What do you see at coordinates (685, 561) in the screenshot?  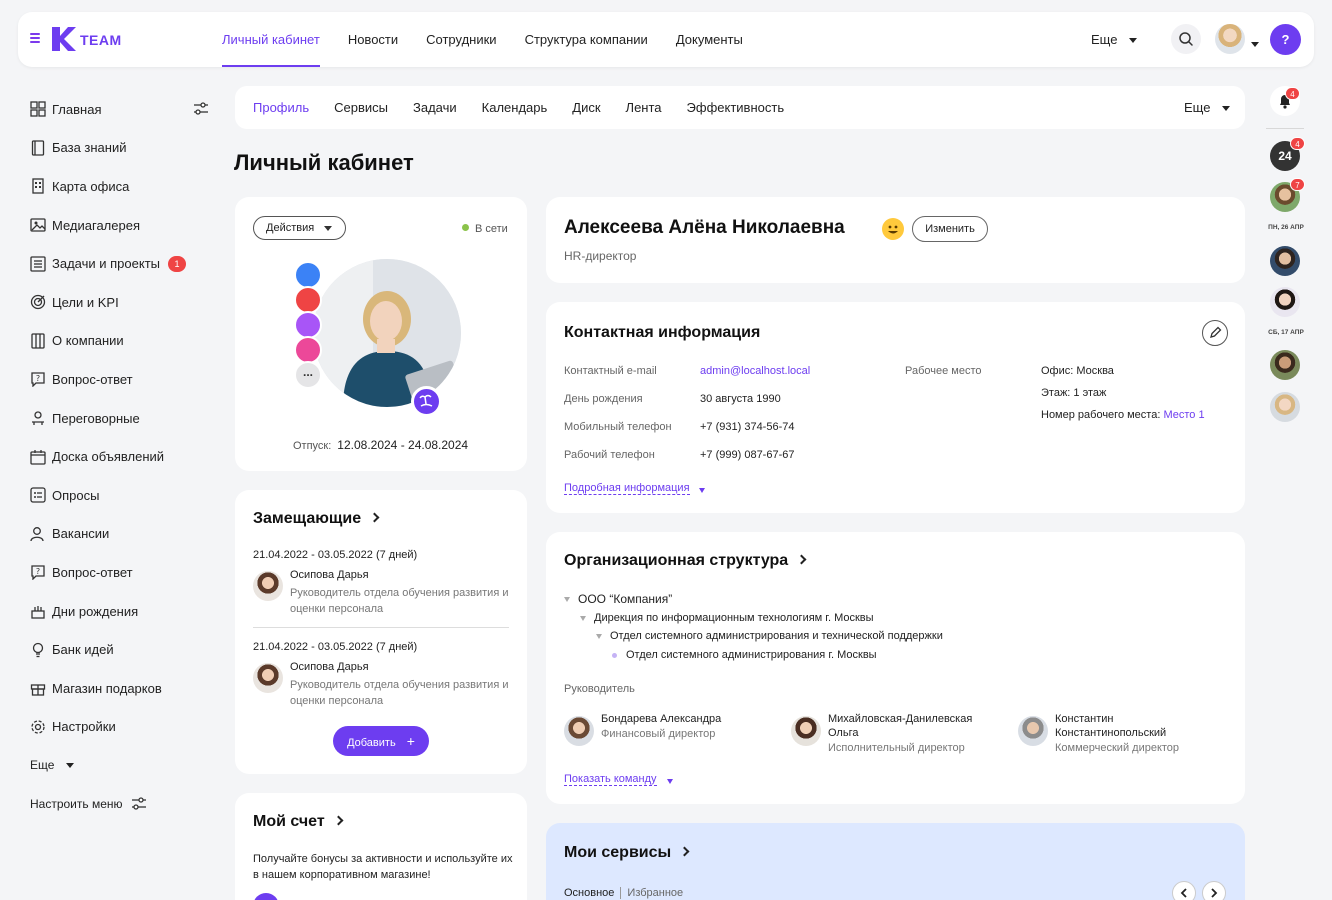 I see `org-title-link: Организационная структура` at bounding box center [685, 561].